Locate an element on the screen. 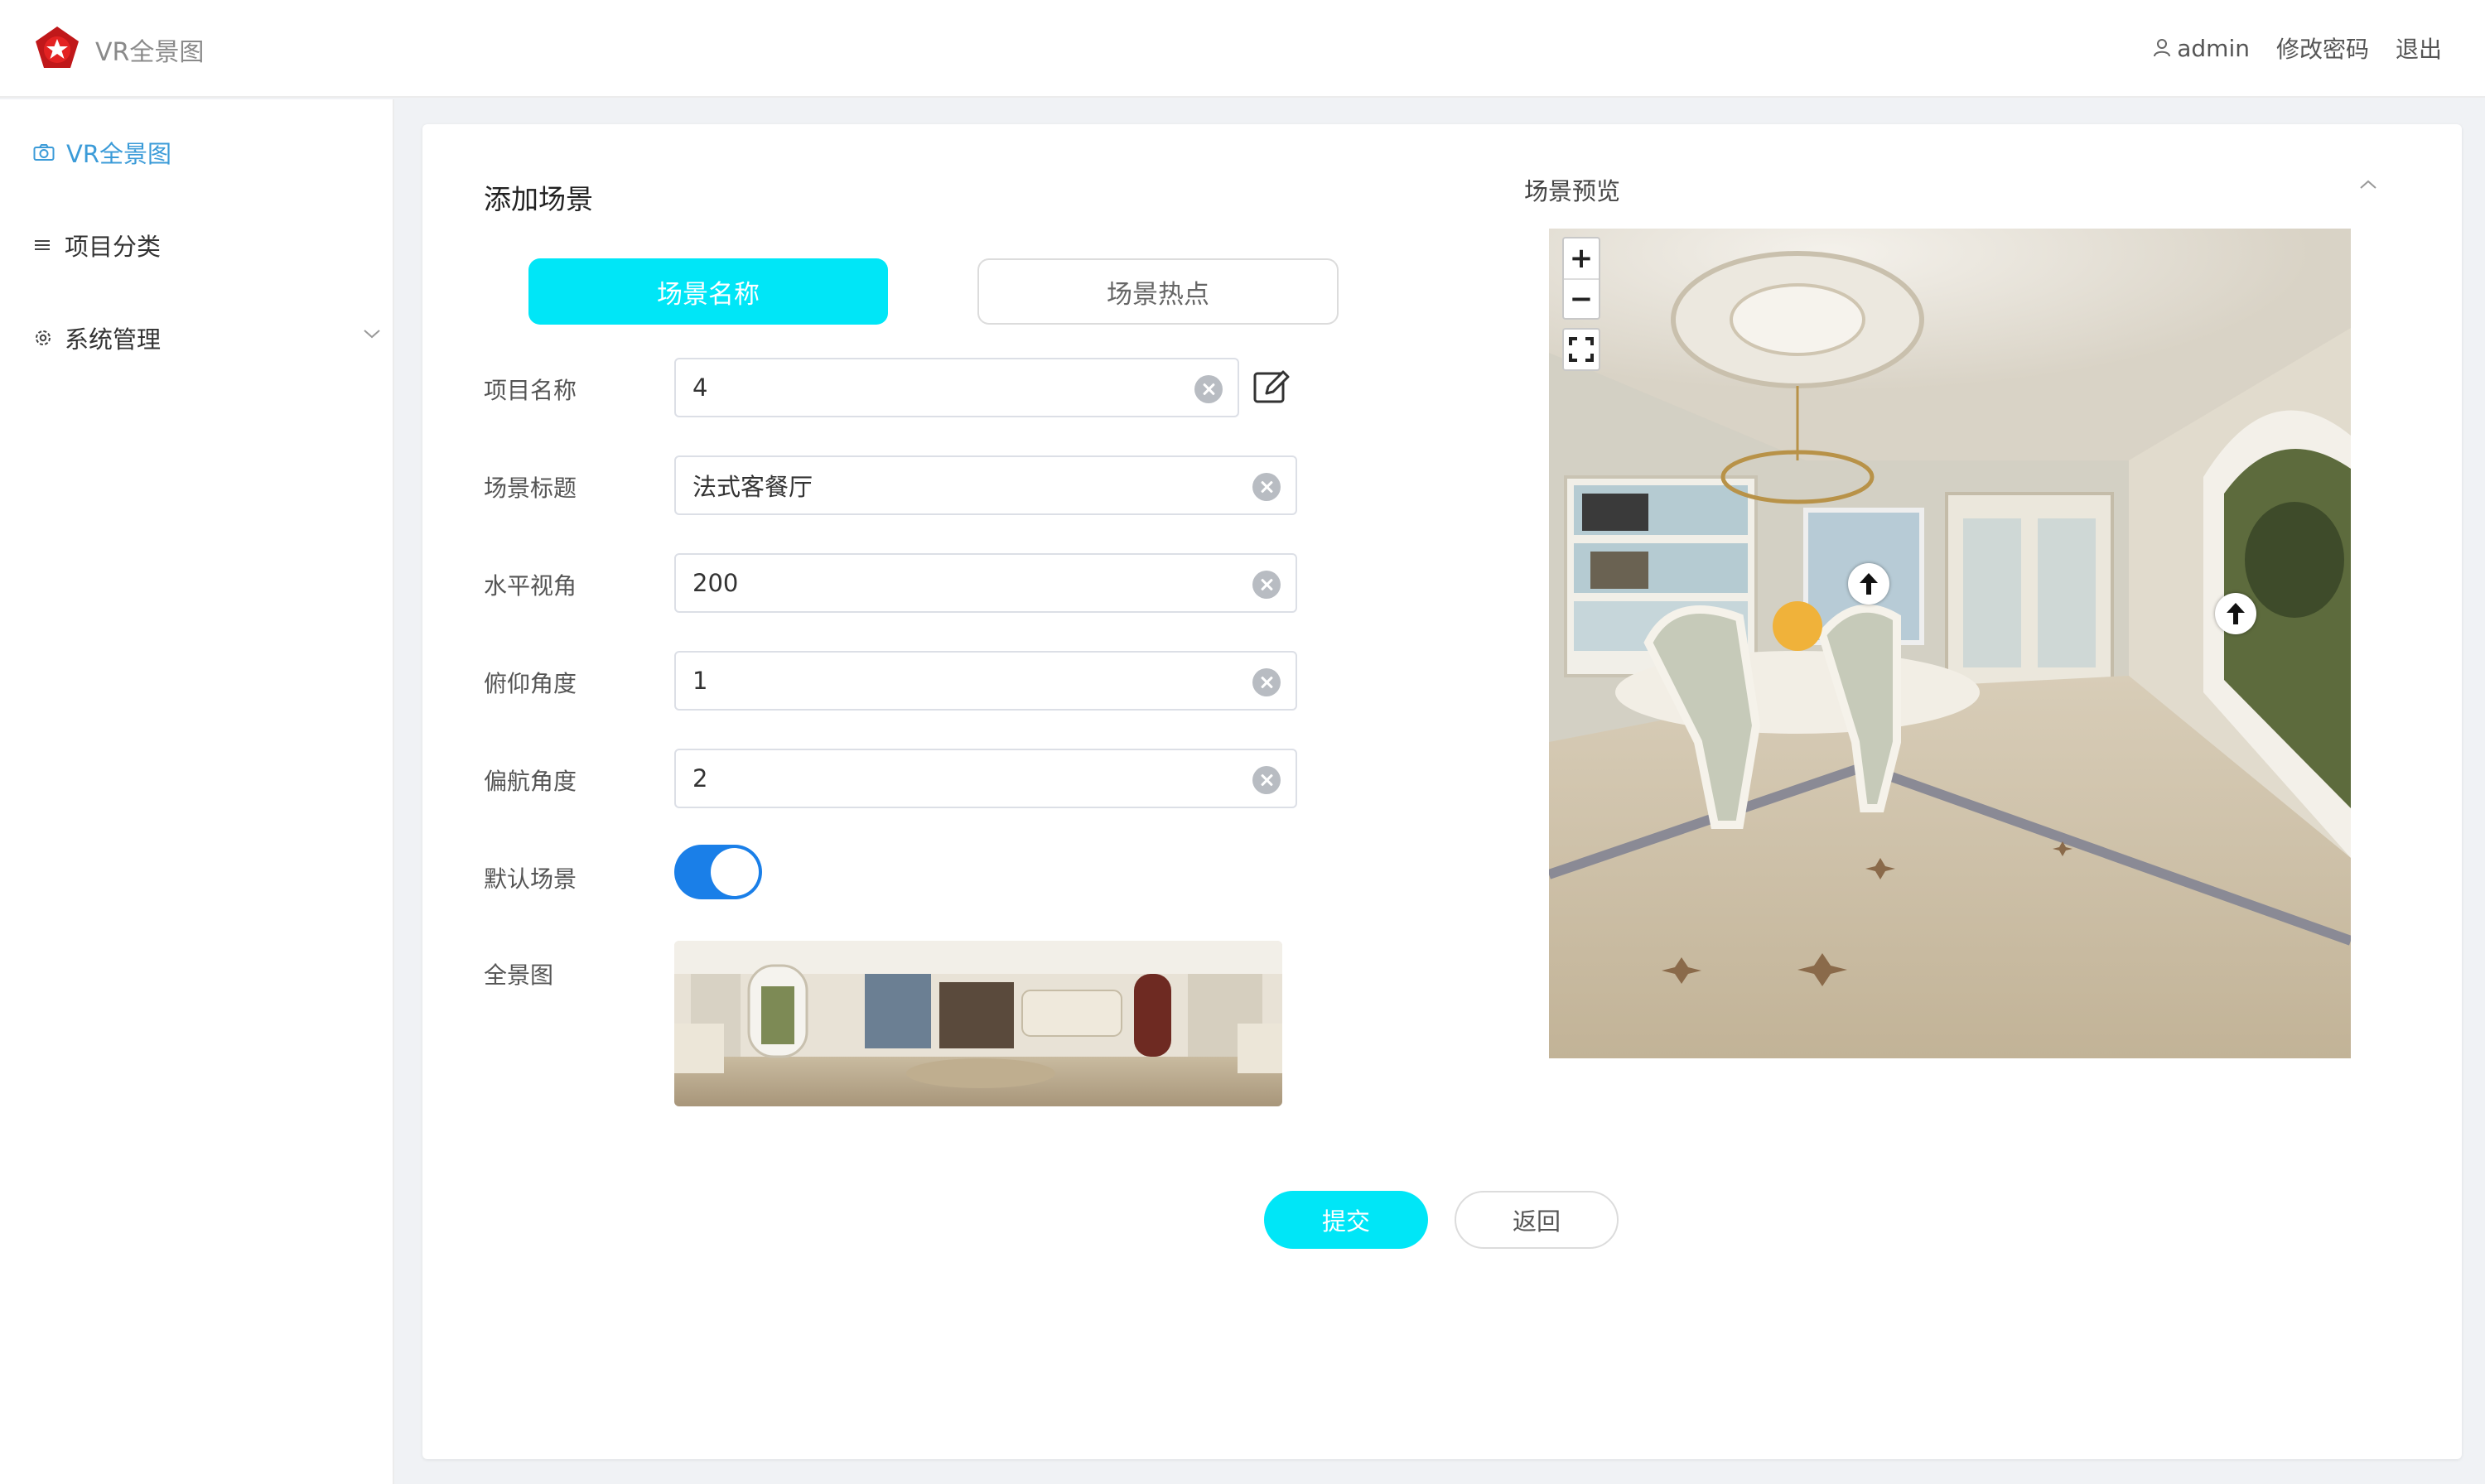 This screenshot has height=1484, width=2485. project-name-label: 项目名称 is located at coordinates (530, 390).